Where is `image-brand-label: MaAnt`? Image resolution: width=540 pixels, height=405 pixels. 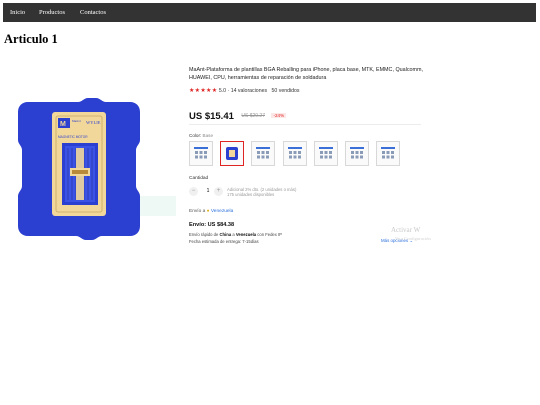
image-brand-label: MaAnt is located at coordinates (76, 121).